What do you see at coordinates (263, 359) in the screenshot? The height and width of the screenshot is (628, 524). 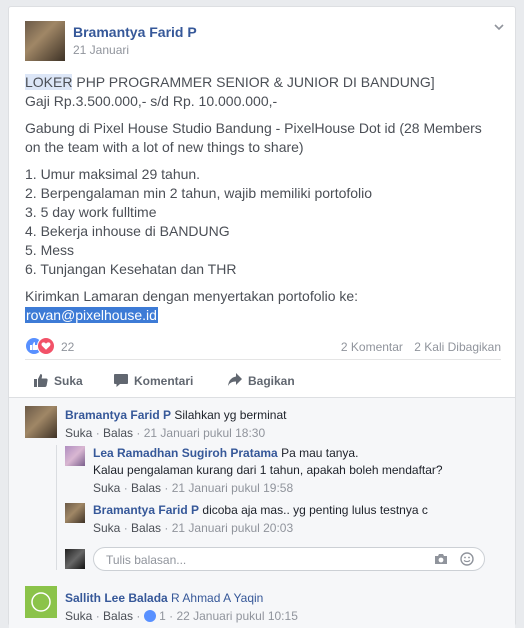 I see `divider` at bounding box center [263, 359].